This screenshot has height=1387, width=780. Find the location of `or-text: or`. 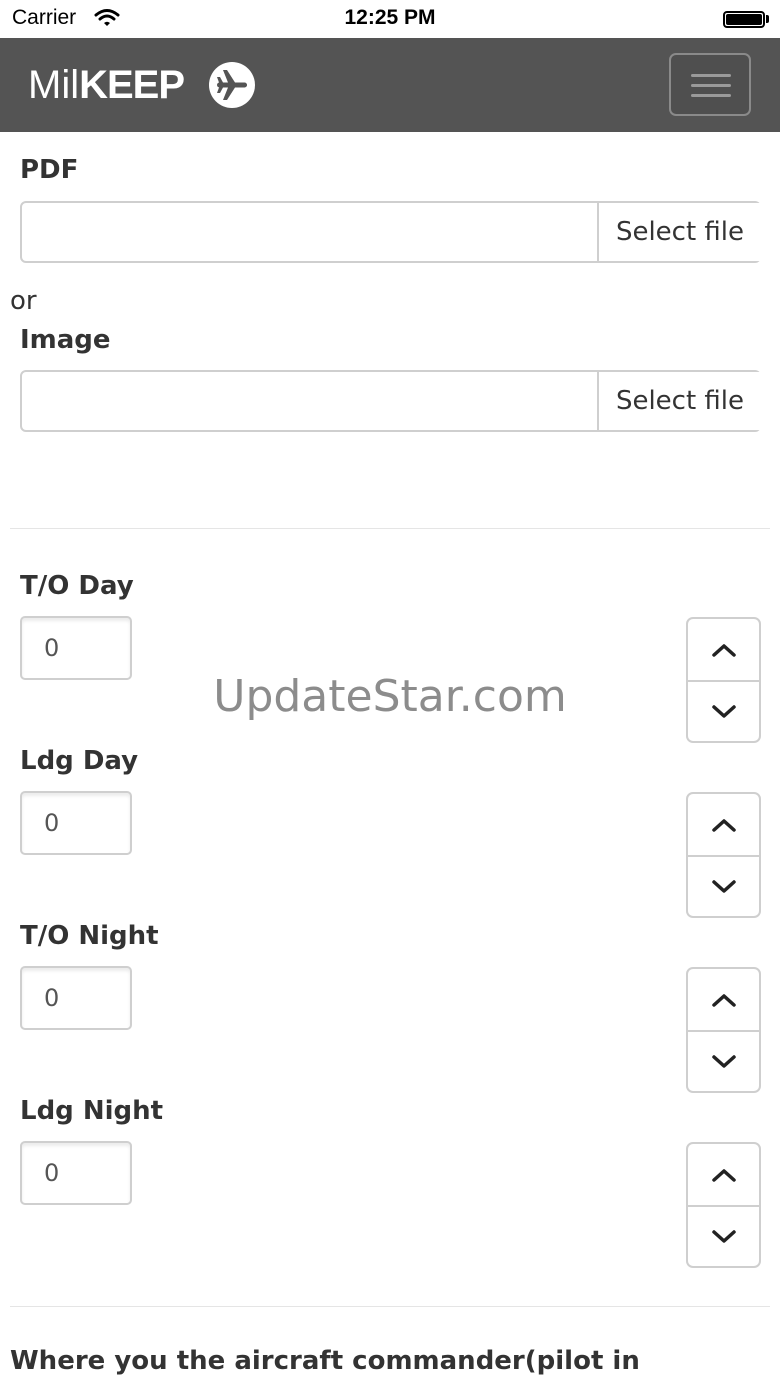

or-text: or is located at coordinates (23, 301).